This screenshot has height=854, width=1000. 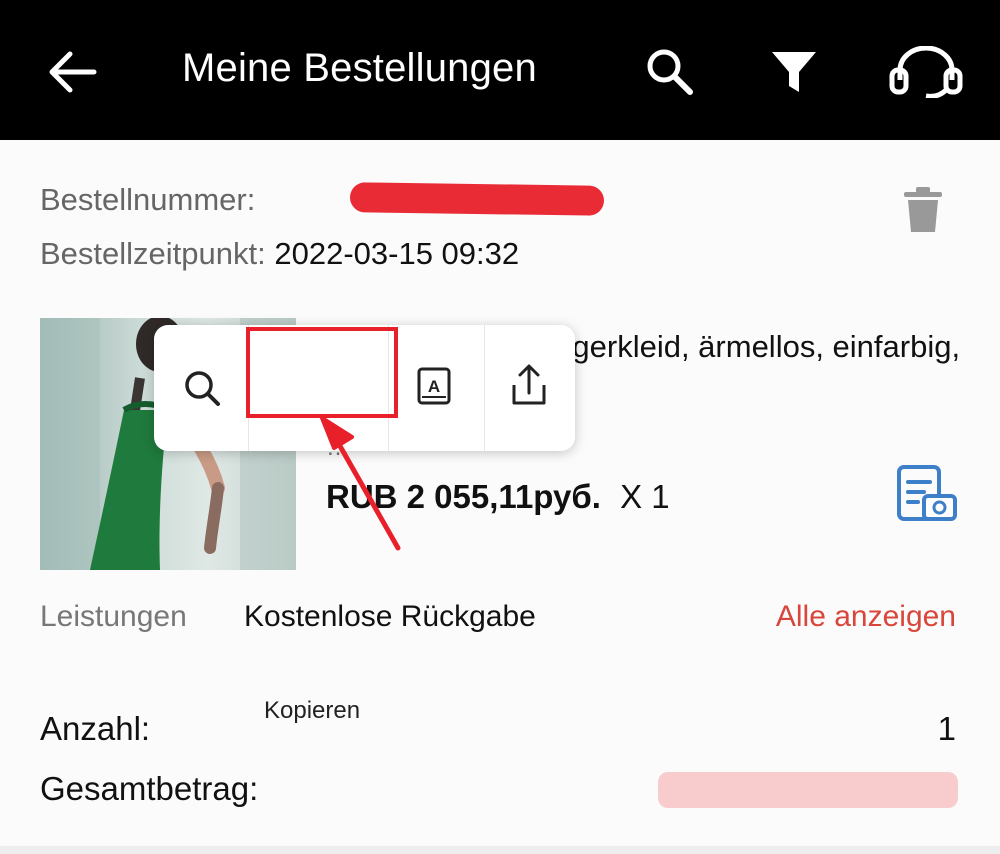 I want to click on quantity-label: Anzahl:, so click(x=95, y=728).